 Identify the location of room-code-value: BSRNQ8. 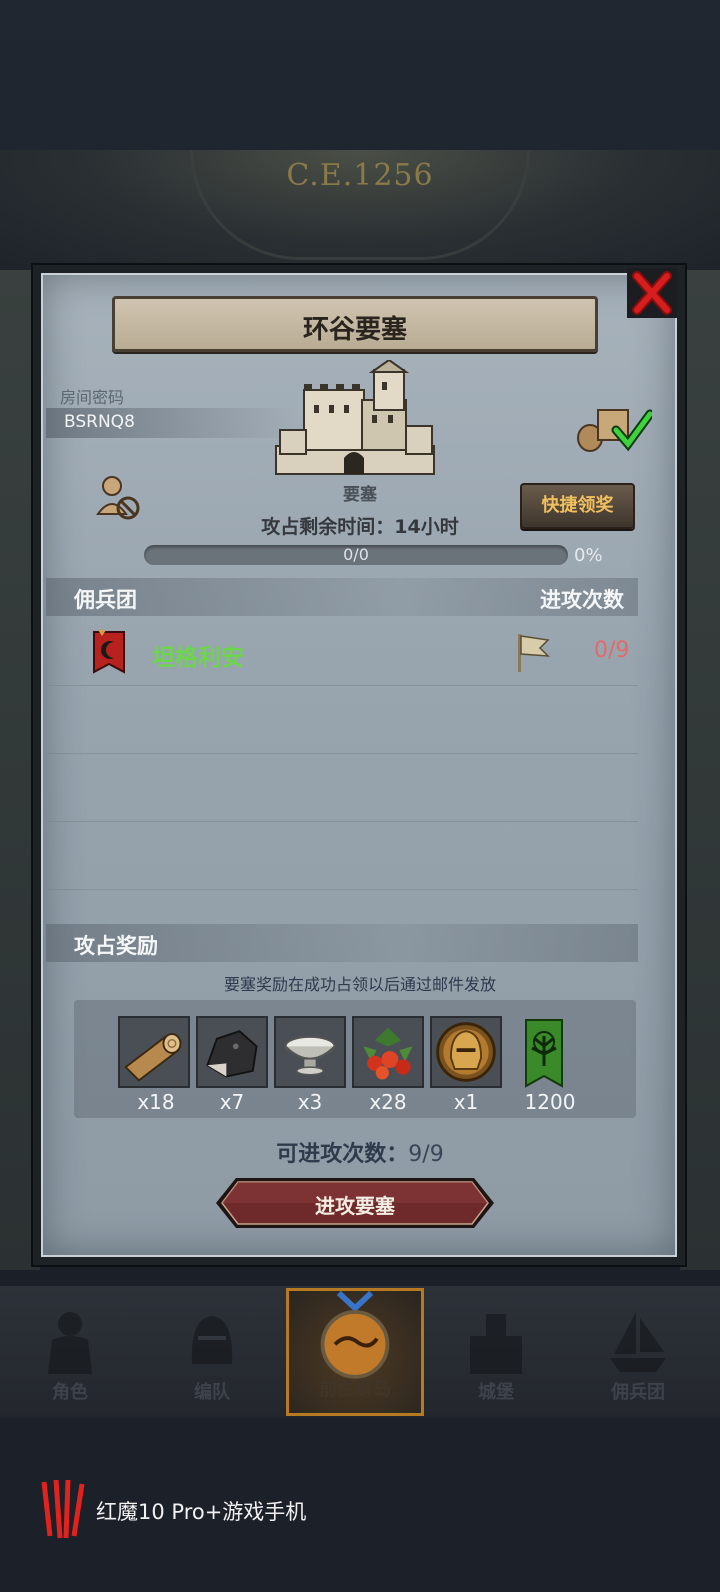
(171, 423).